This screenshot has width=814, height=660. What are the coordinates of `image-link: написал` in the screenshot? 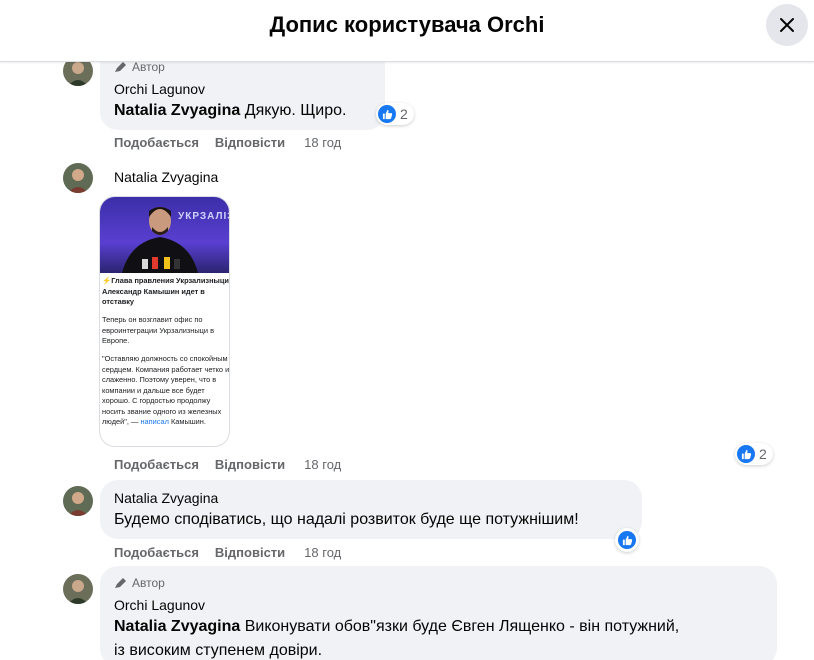 It's located at (154, 421).